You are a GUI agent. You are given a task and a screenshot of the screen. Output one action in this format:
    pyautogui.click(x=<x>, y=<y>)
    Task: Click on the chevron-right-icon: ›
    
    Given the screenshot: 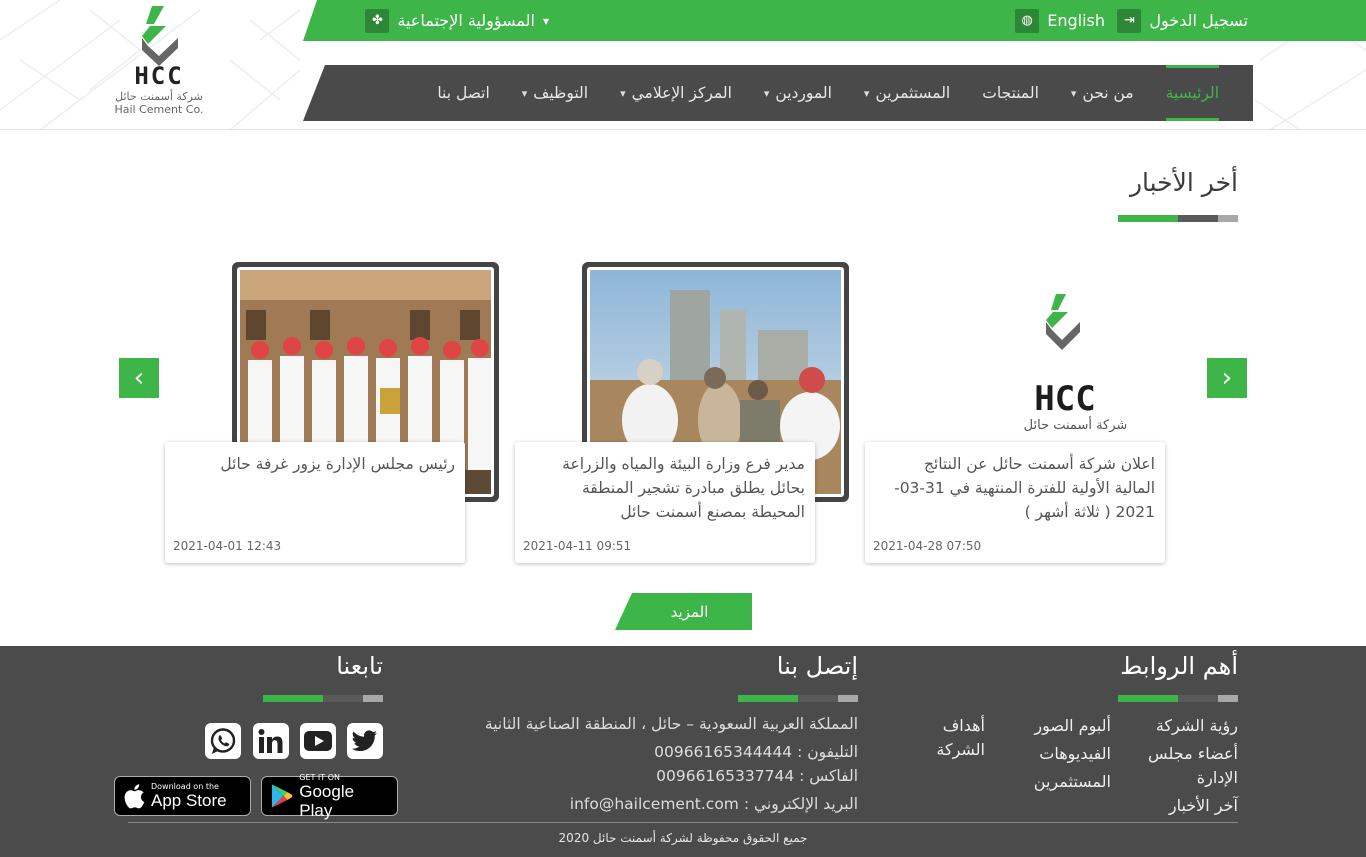 What is the action you would take?
    pyautogui.click(x=1227, y=378)
    